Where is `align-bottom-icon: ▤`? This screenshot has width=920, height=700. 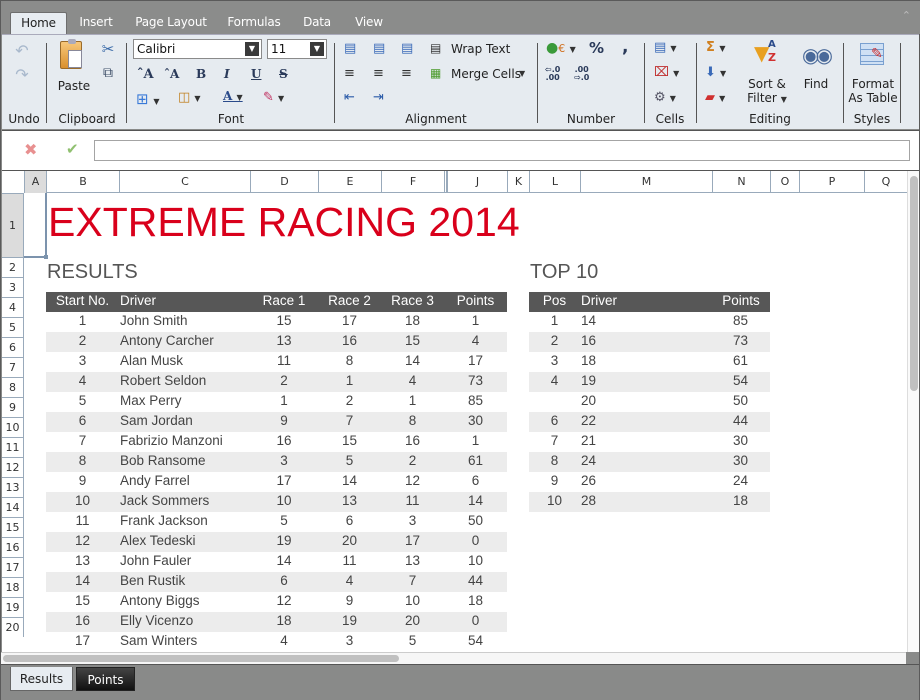
align-bottom-icon: ▤ is located at coordinates (407, 48).